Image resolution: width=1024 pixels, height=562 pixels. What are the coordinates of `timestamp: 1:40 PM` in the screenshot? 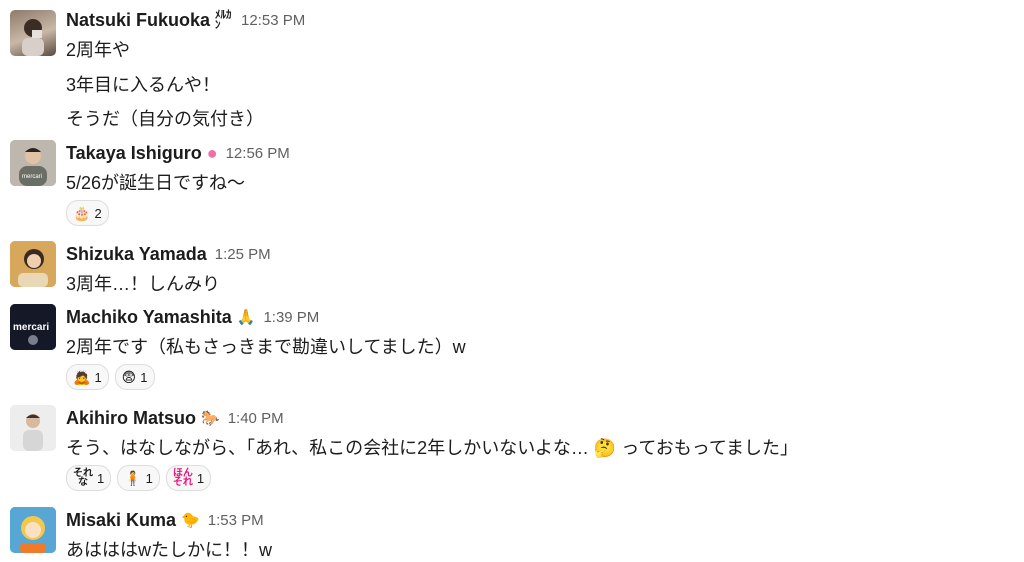 It's located at (256, 418).